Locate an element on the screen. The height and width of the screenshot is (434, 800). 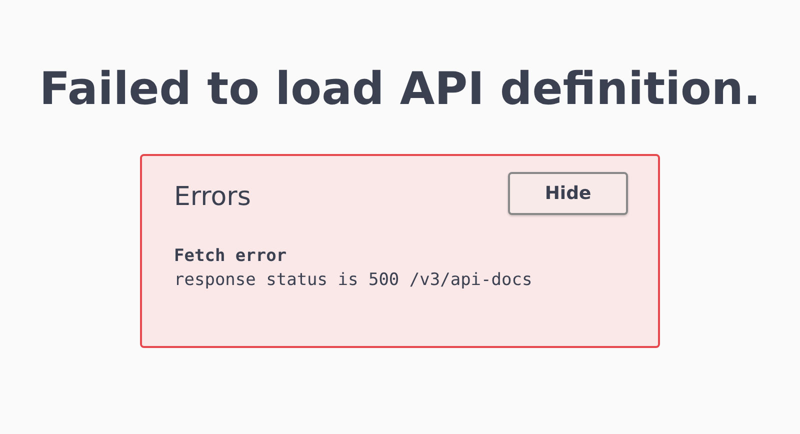
page-title: Failed to load API definition. is located at coordinates (400, 89).